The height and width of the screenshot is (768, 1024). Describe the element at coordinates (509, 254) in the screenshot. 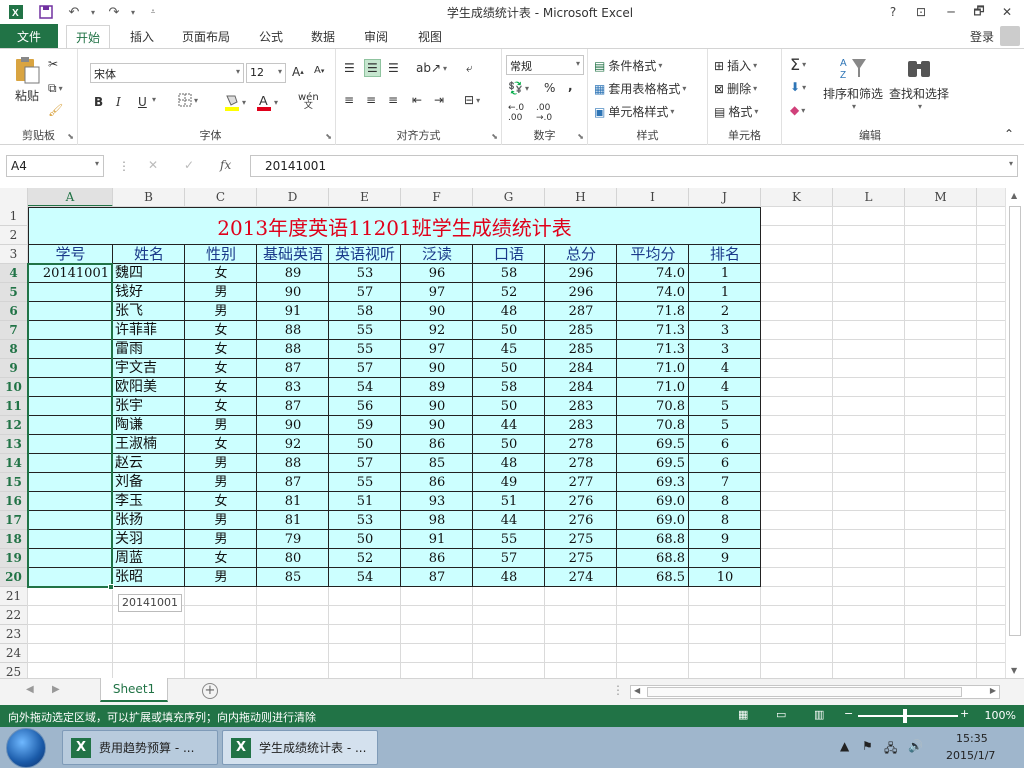

I see `header-cell: 口语` at that location.